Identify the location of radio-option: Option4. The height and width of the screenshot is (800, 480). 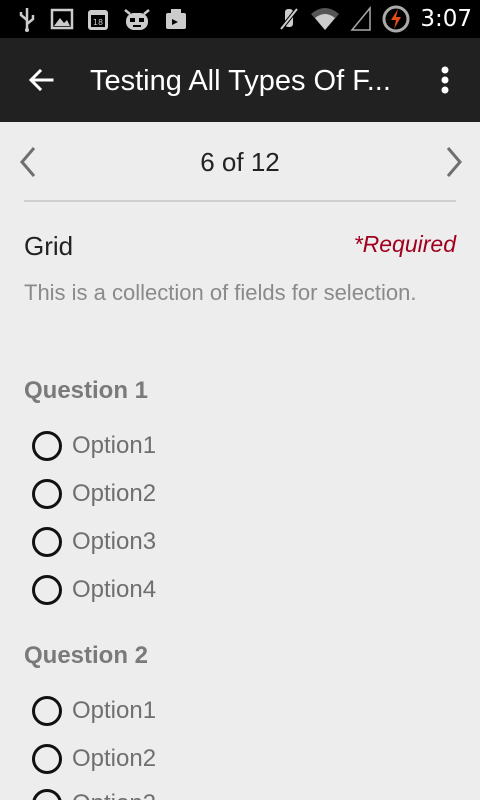
(94, 590).